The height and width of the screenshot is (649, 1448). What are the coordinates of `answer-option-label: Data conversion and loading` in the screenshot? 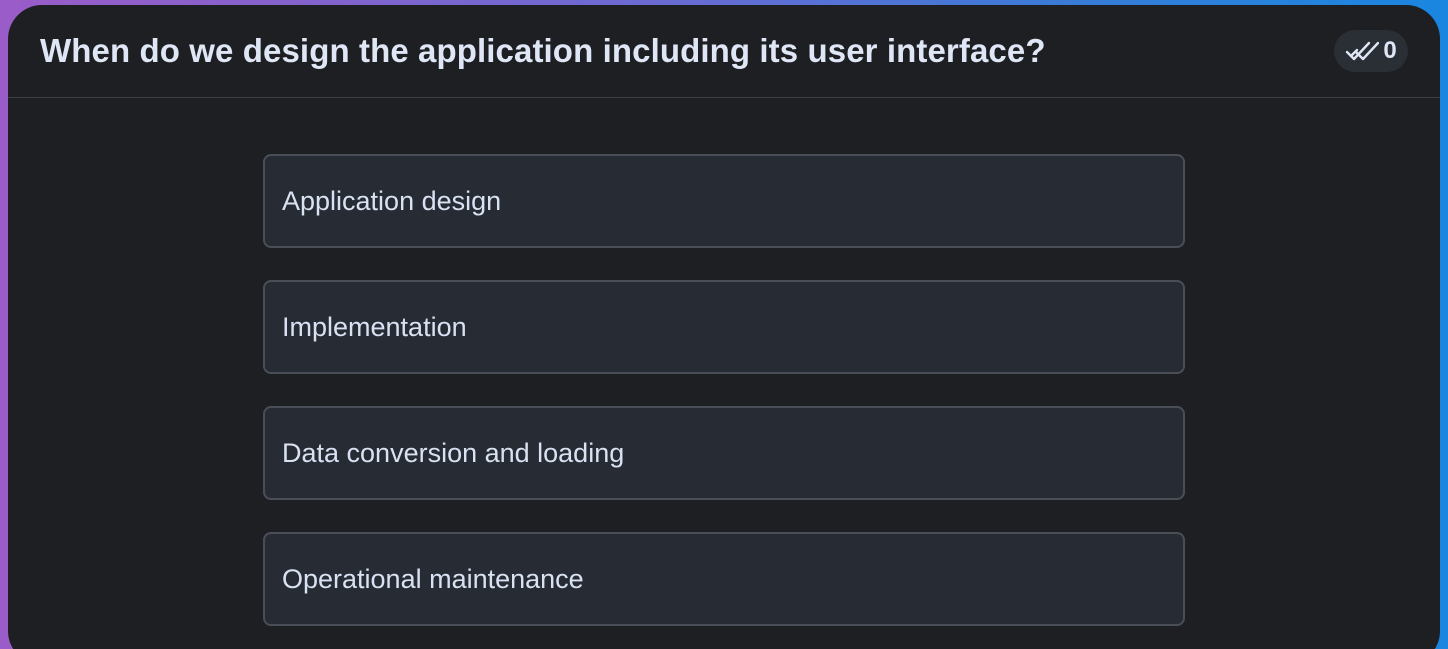 It's located at (453, 452).